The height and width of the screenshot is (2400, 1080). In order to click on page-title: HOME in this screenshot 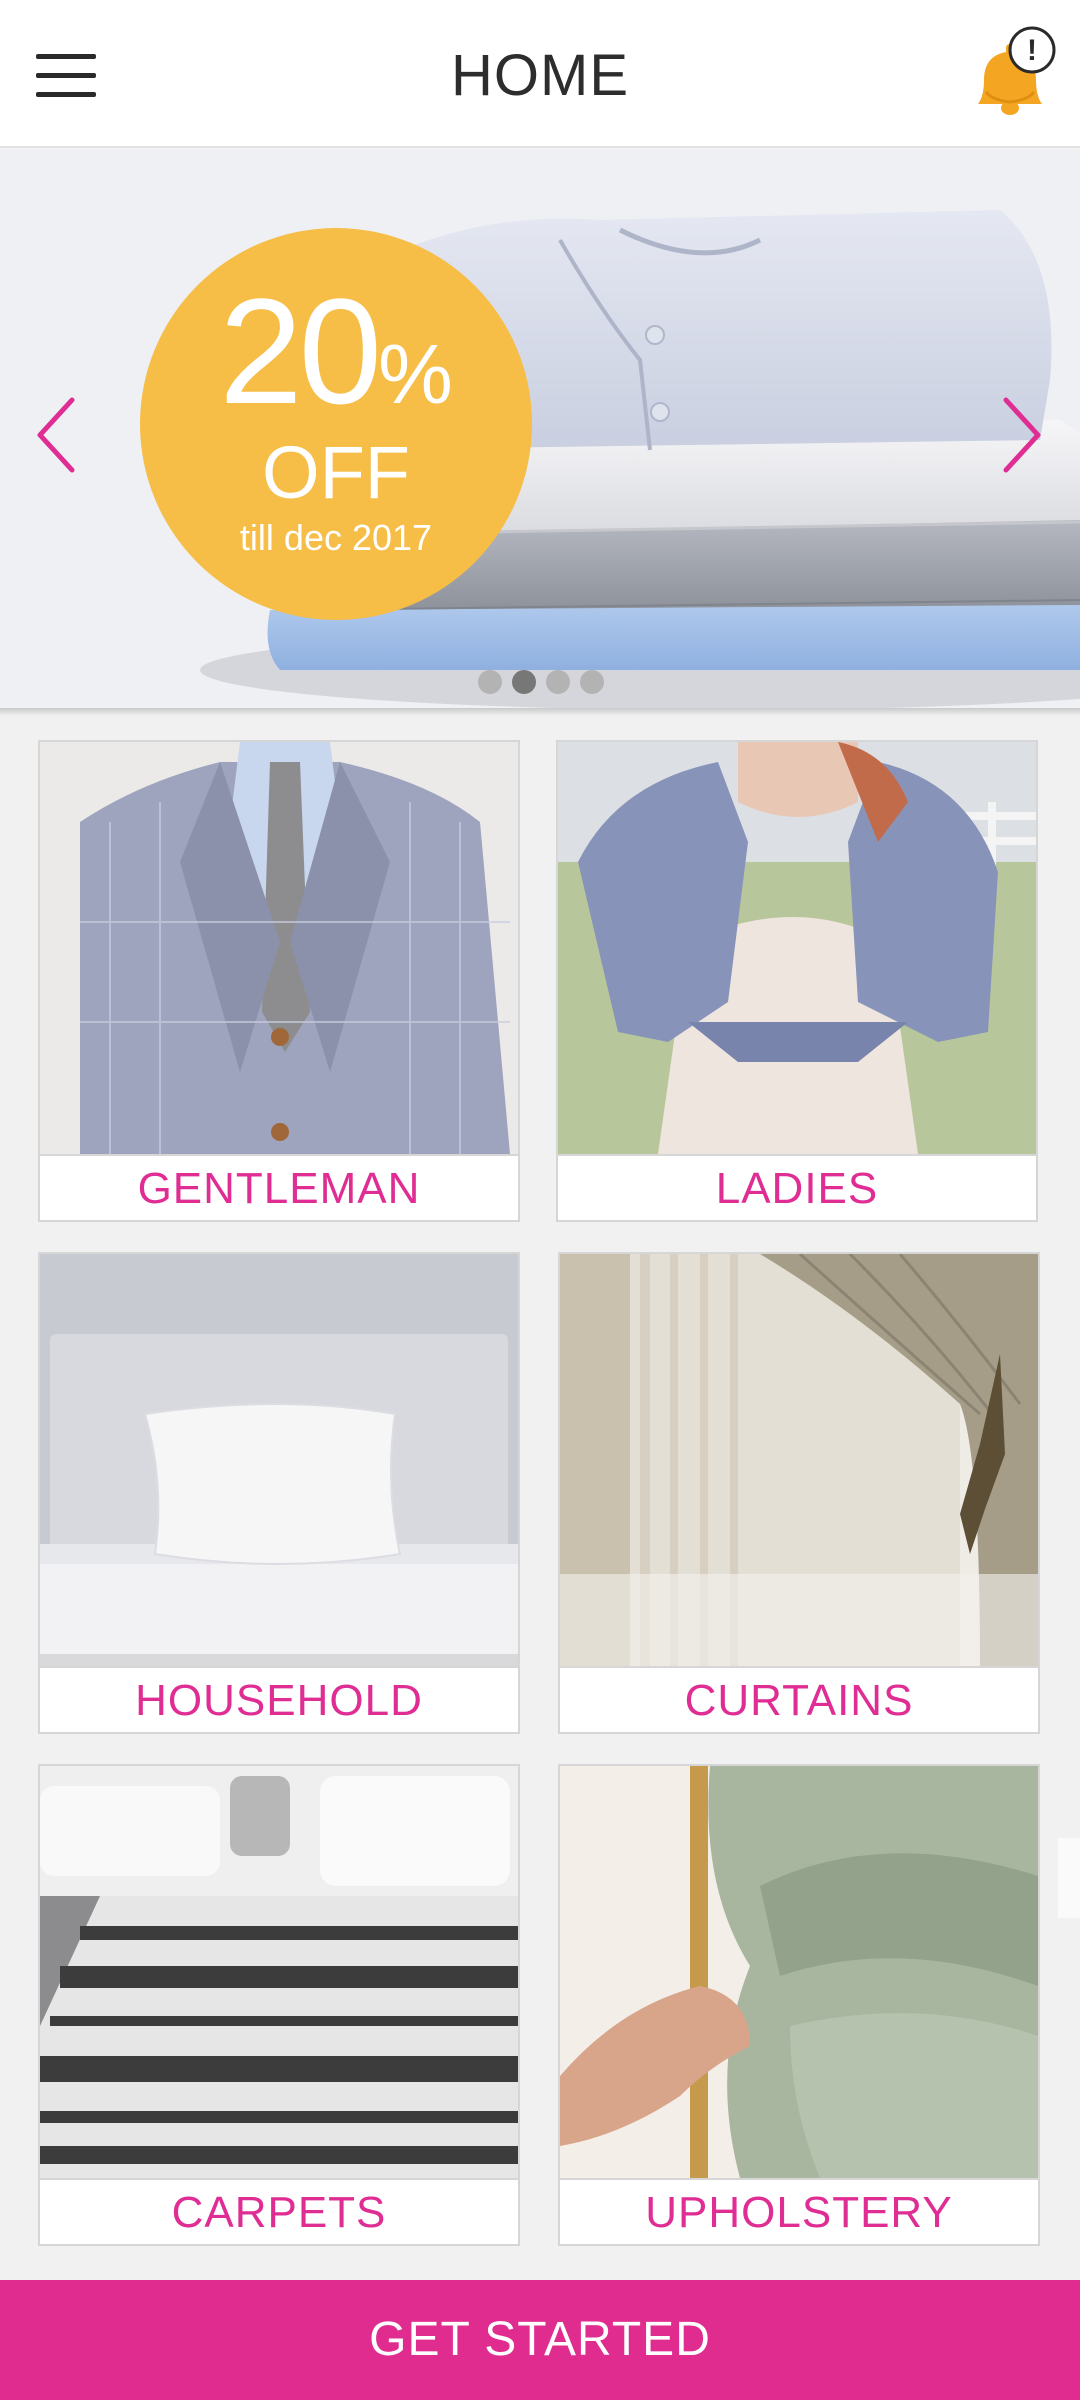, I will do `click(540, 75)`.